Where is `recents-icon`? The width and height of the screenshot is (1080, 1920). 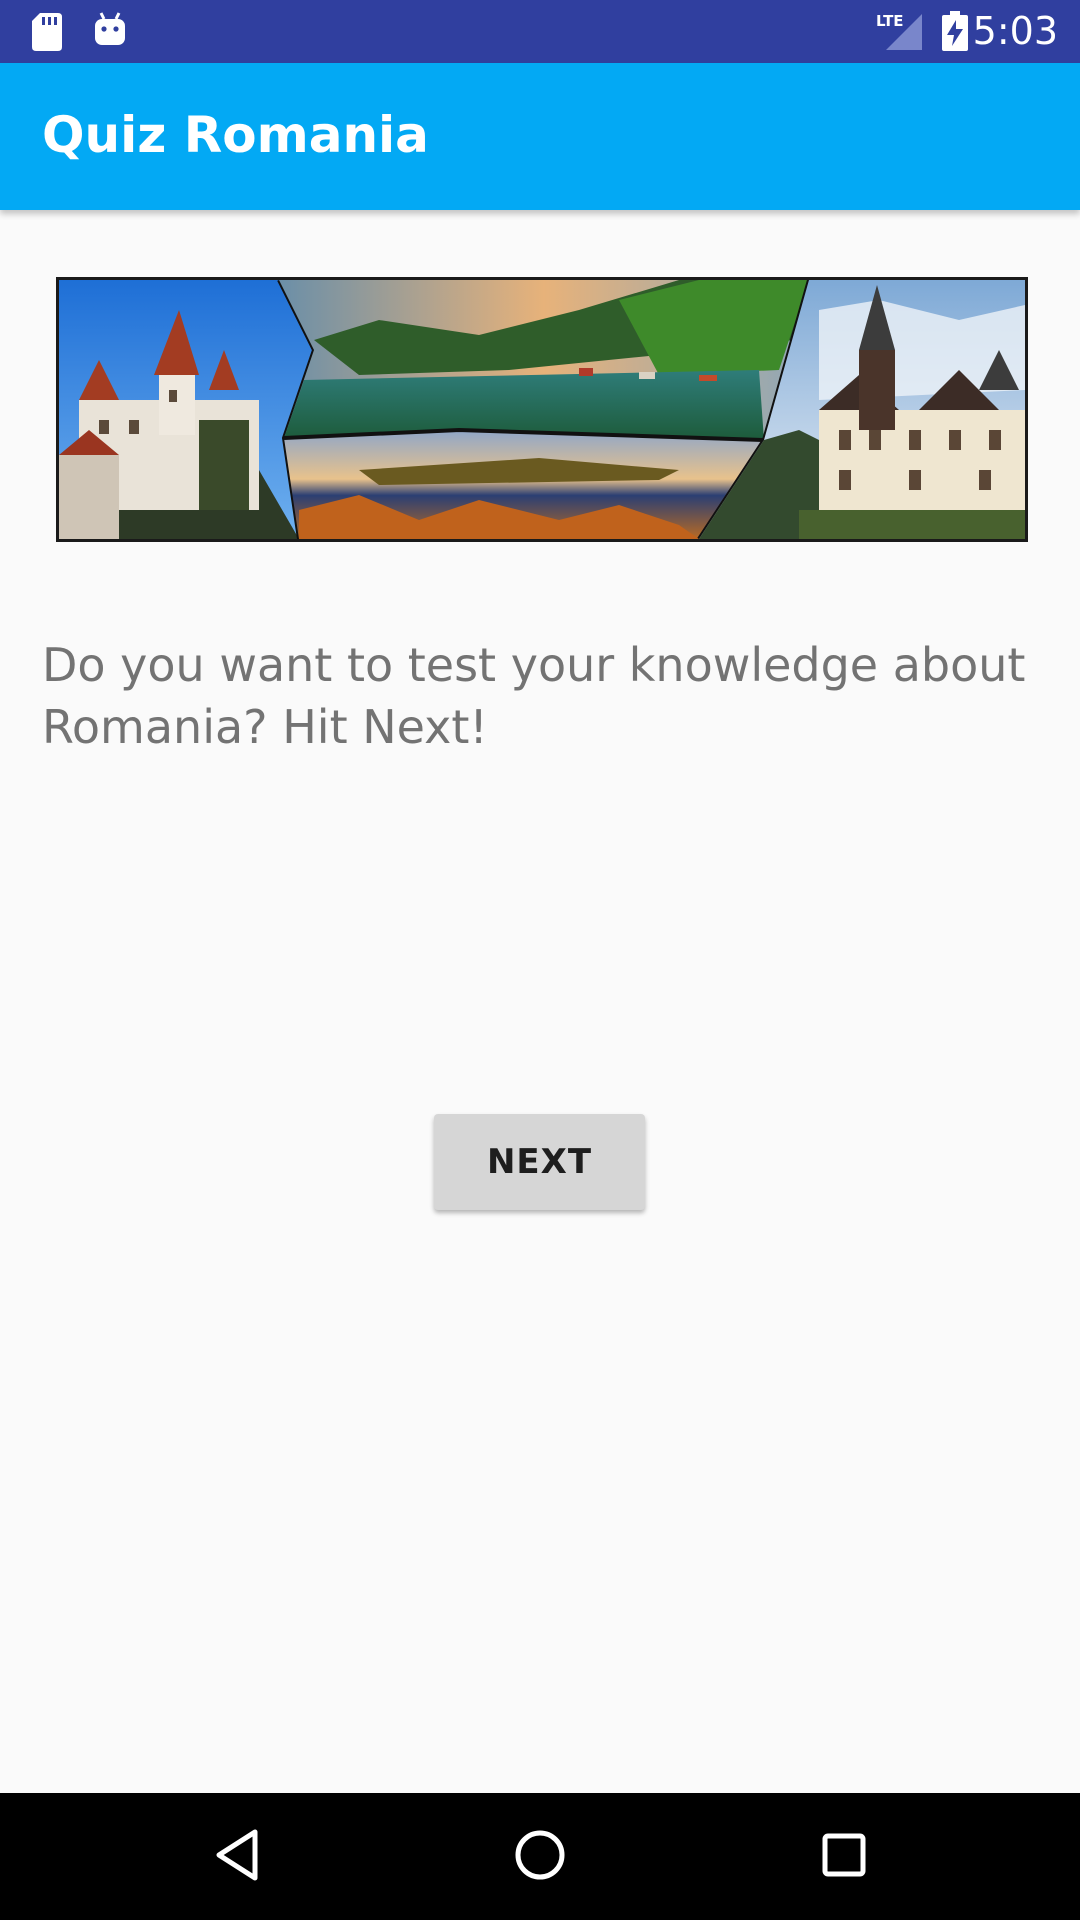
recents-icon is located at coordinates (844, 1857).